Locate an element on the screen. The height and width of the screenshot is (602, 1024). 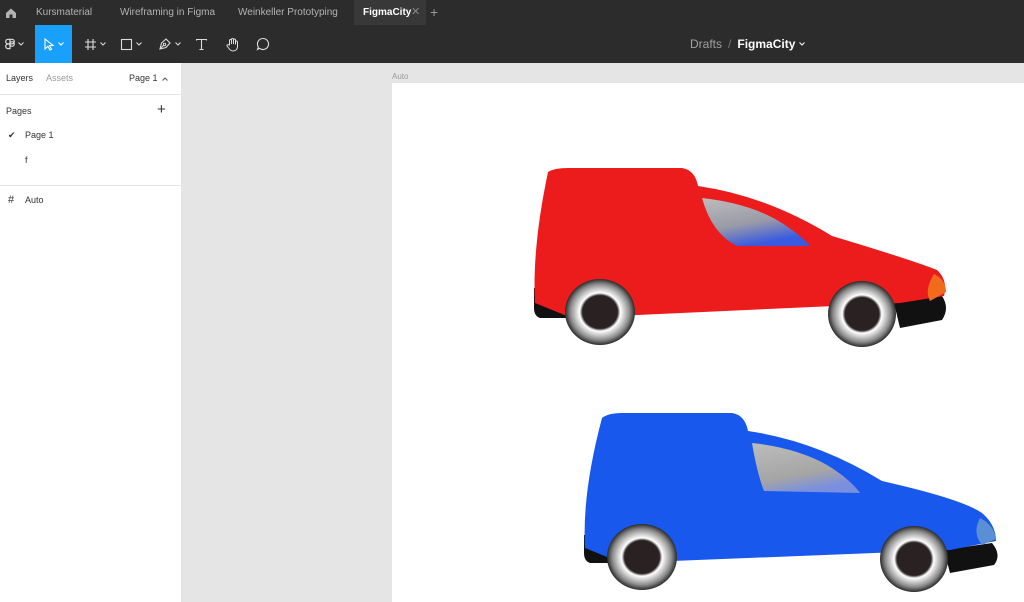
page-item-f: f is located at coordinates (91, 161).